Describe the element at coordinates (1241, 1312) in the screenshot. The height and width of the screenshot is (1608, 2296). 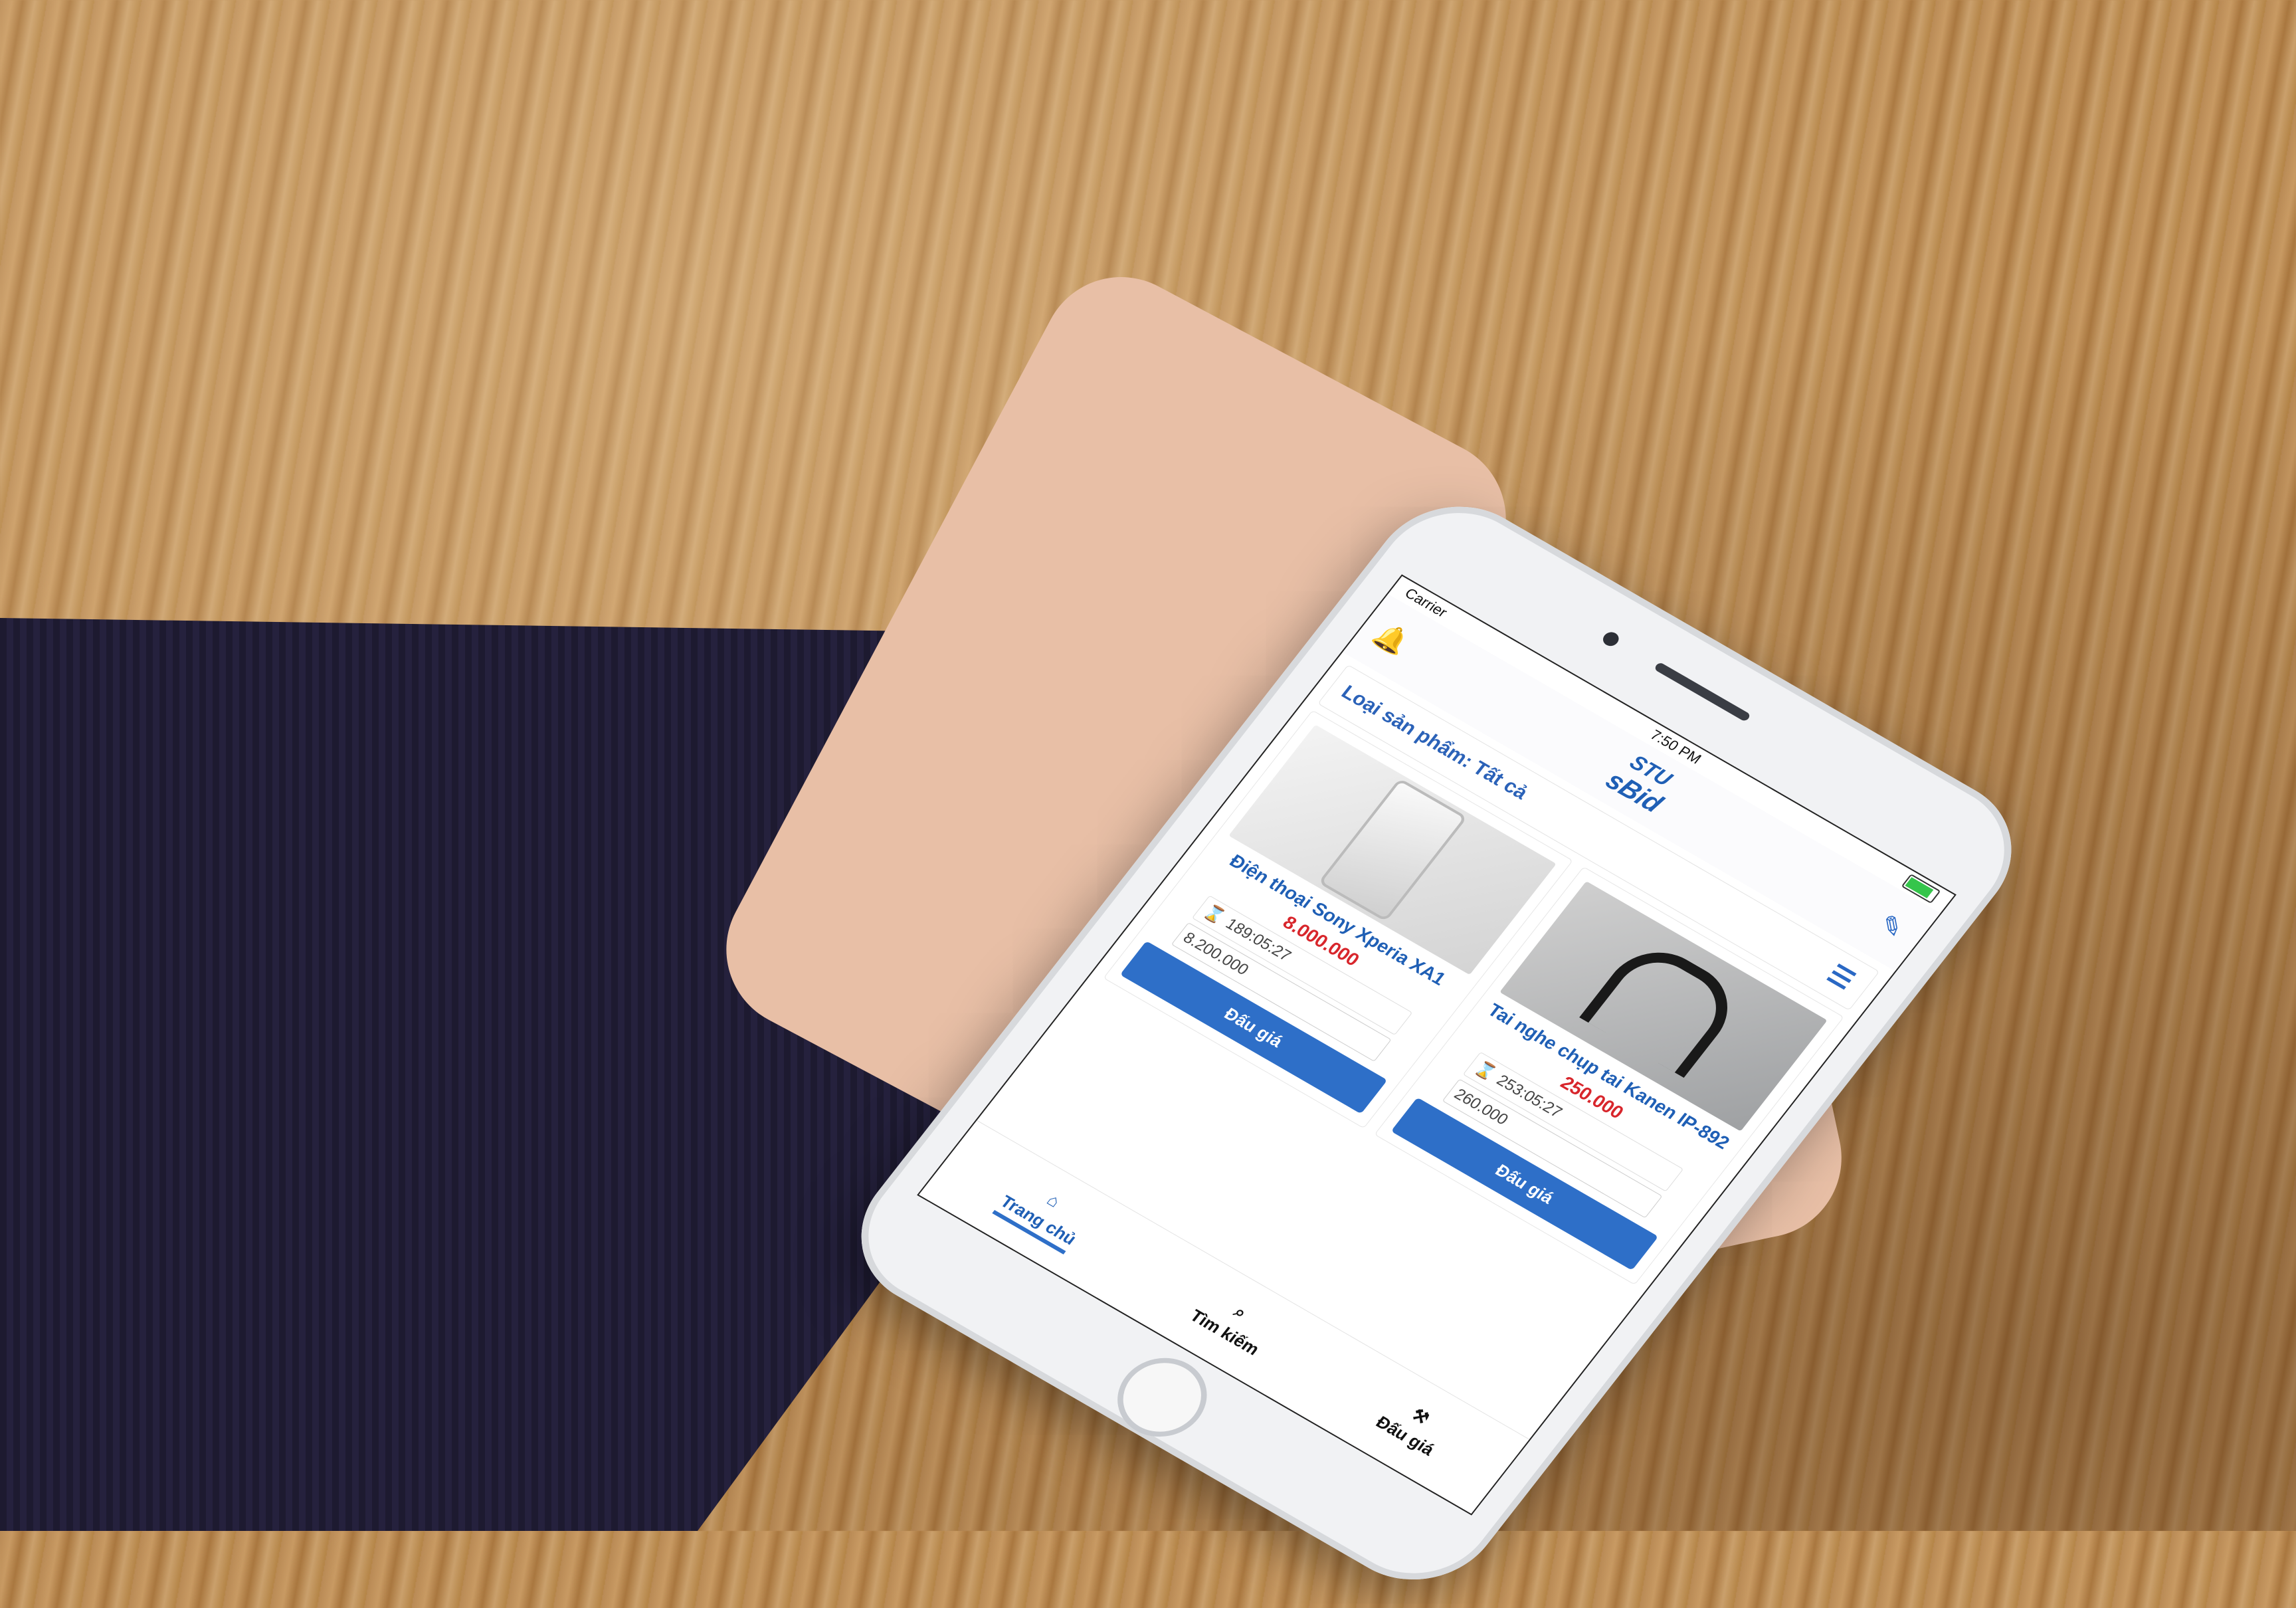
I see `search-icon: ⌕` at that location.